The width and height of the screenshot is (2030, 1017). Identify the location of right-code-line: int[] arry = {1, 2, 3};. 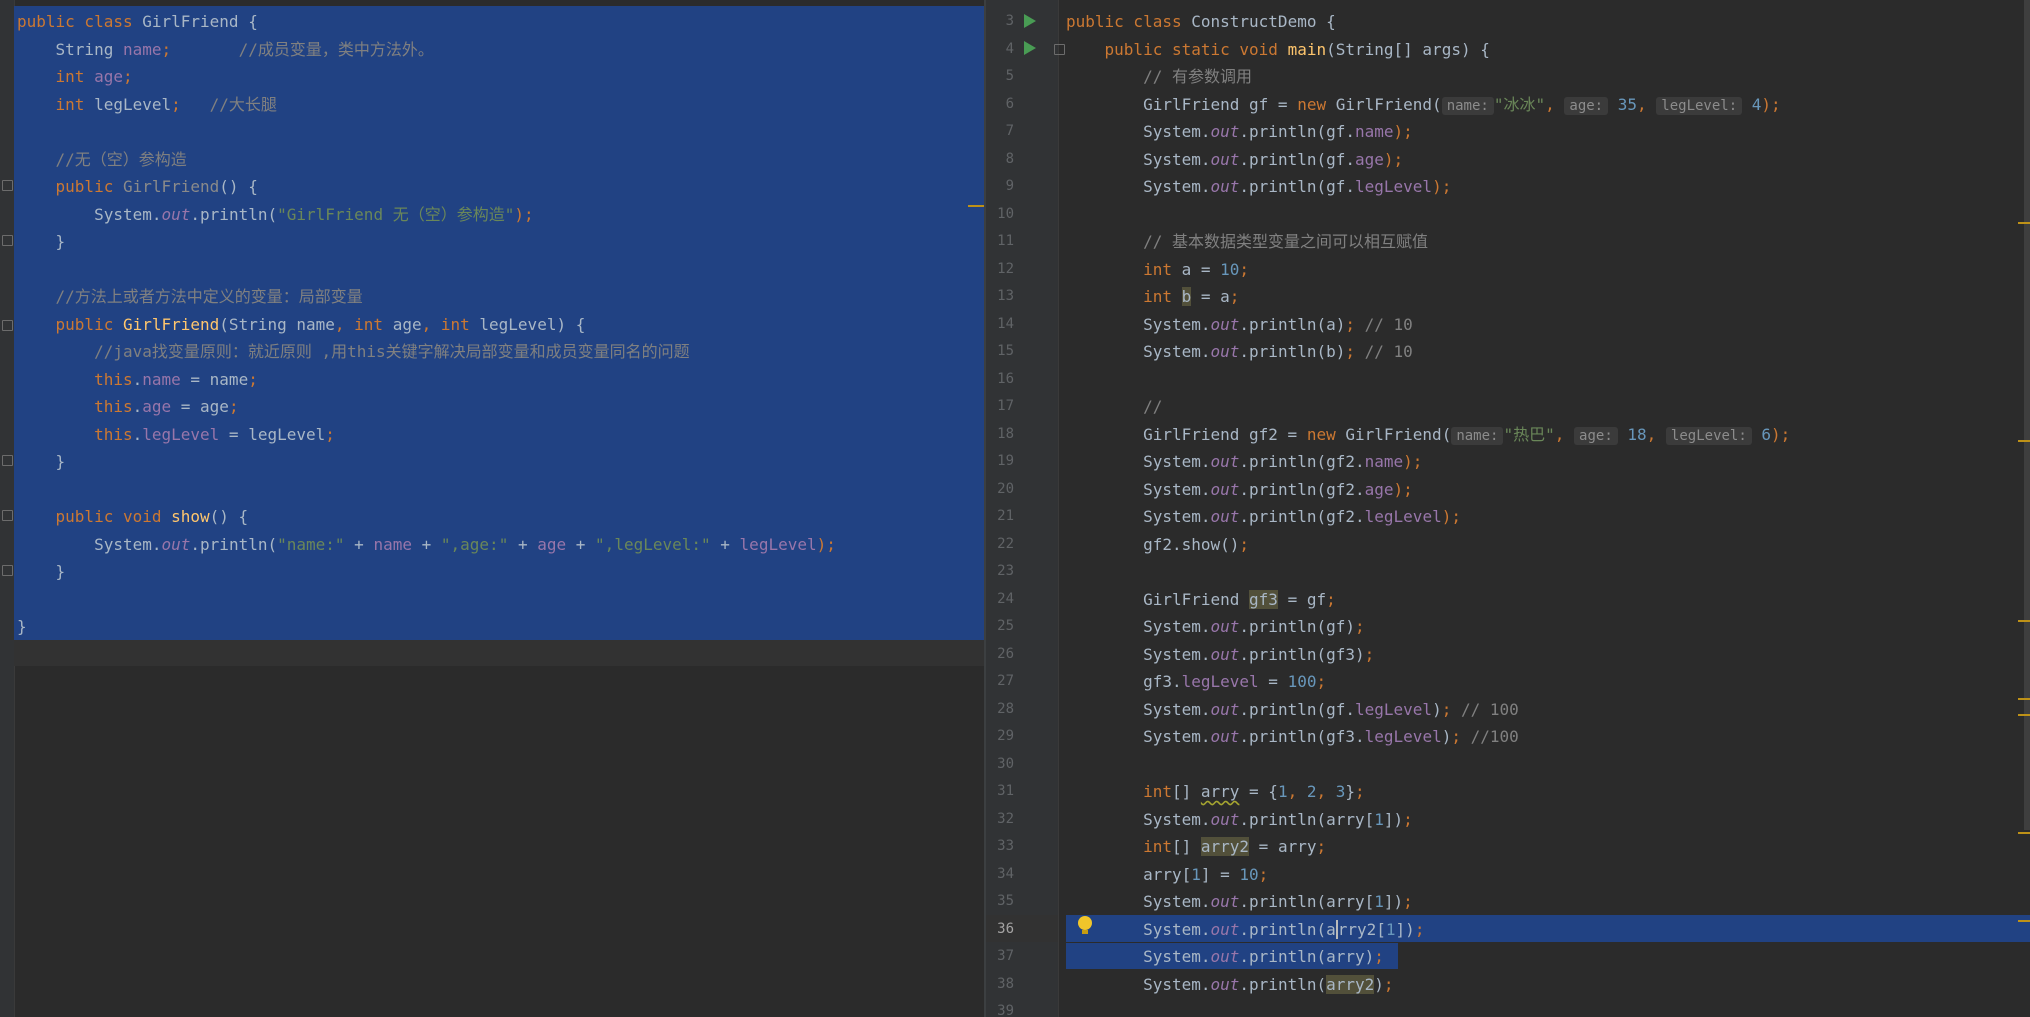
(1215, 792).